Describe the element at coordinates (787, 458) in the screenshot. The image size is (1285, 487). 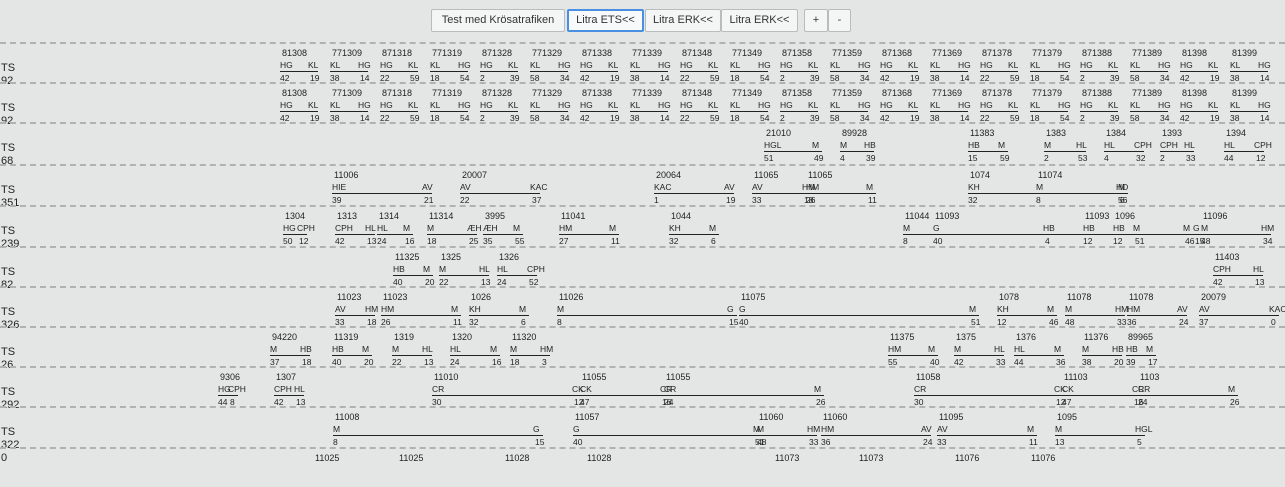
I see `train-number: 11073` at that location.